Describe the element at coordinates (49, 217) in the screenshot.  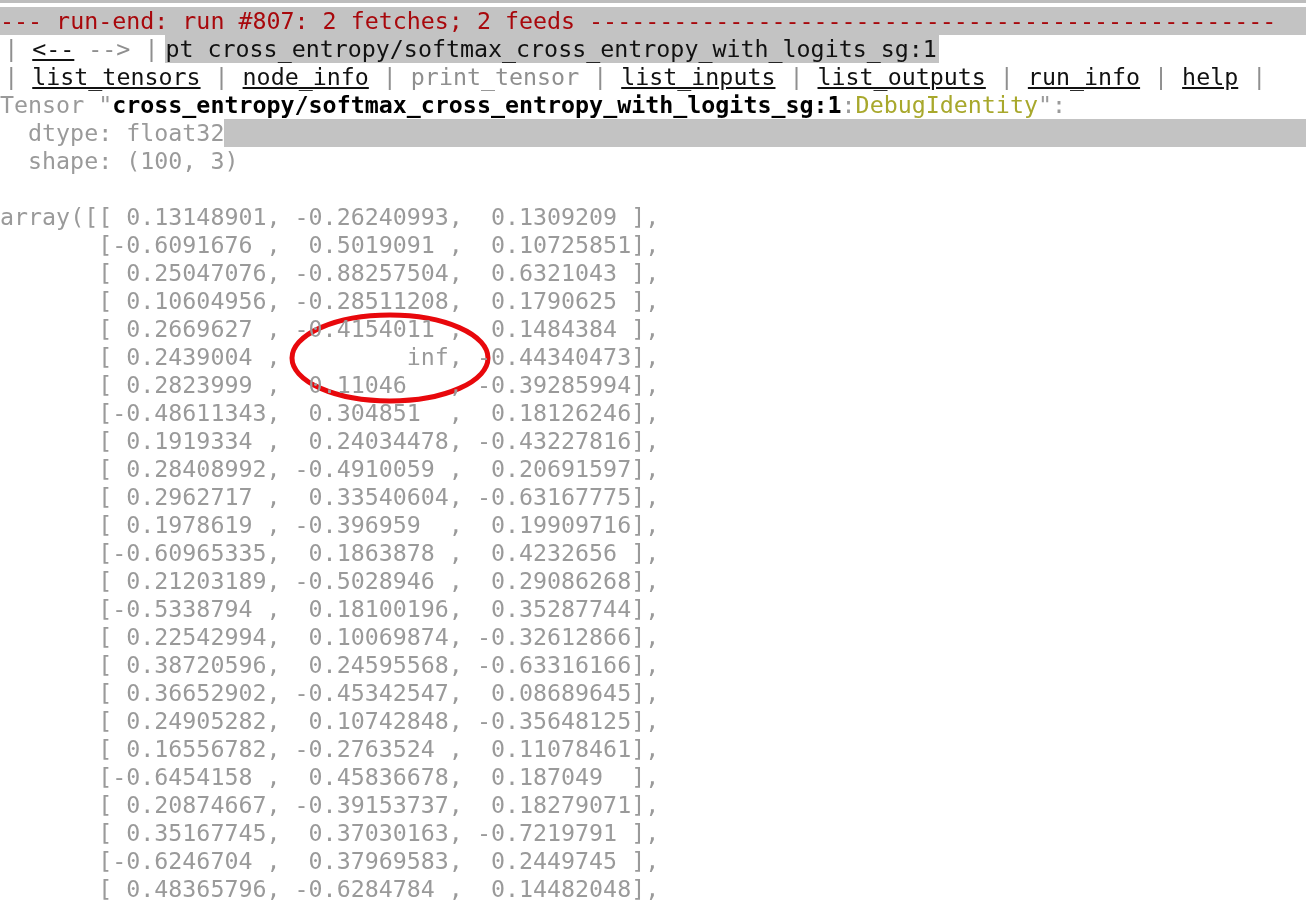
I see `array-prefix: array([` at that location.